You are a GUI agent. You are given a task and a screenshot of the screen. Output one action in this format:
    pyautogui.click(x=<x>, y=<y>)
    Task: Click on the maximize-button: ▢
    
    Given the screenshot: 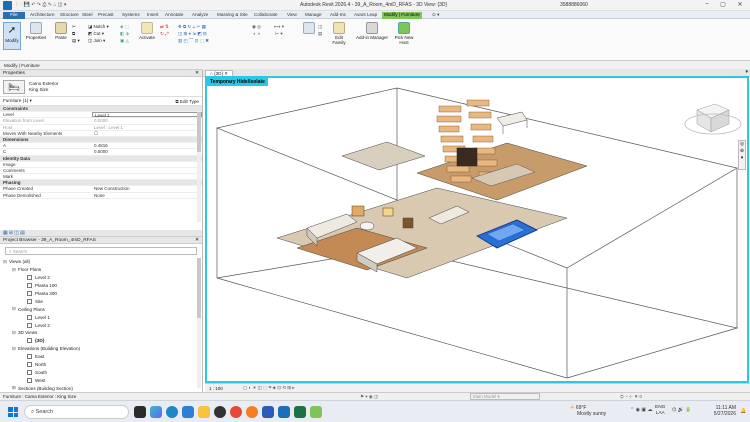 What is the action you would take?
    pyautogui.click(x=723, y=5)
    